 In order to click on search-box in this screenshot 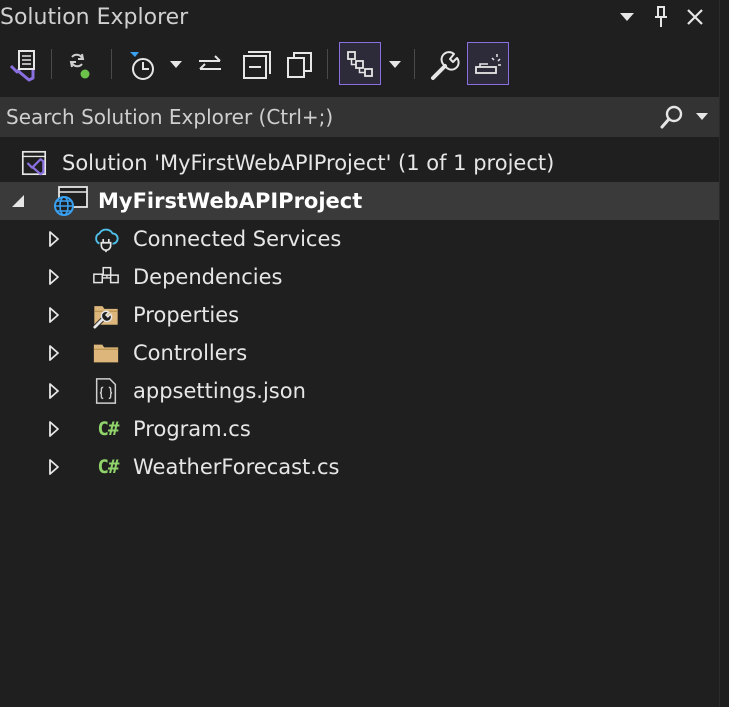, I will do `click(359, 117)`.